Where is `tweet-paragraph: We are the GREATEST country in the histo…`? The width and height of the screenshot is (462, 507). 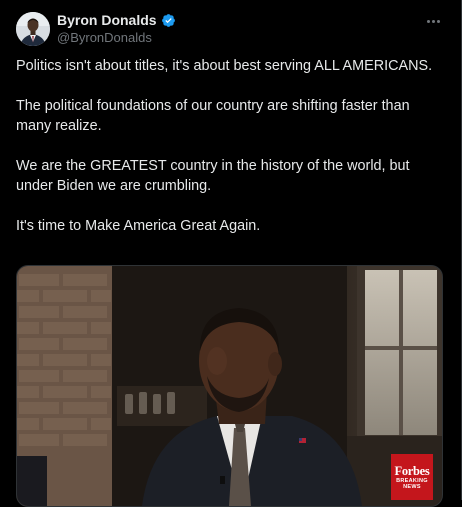 tweet-paragraph: We are the GREATEST country in the histo… is located at coordinates (213, 176).